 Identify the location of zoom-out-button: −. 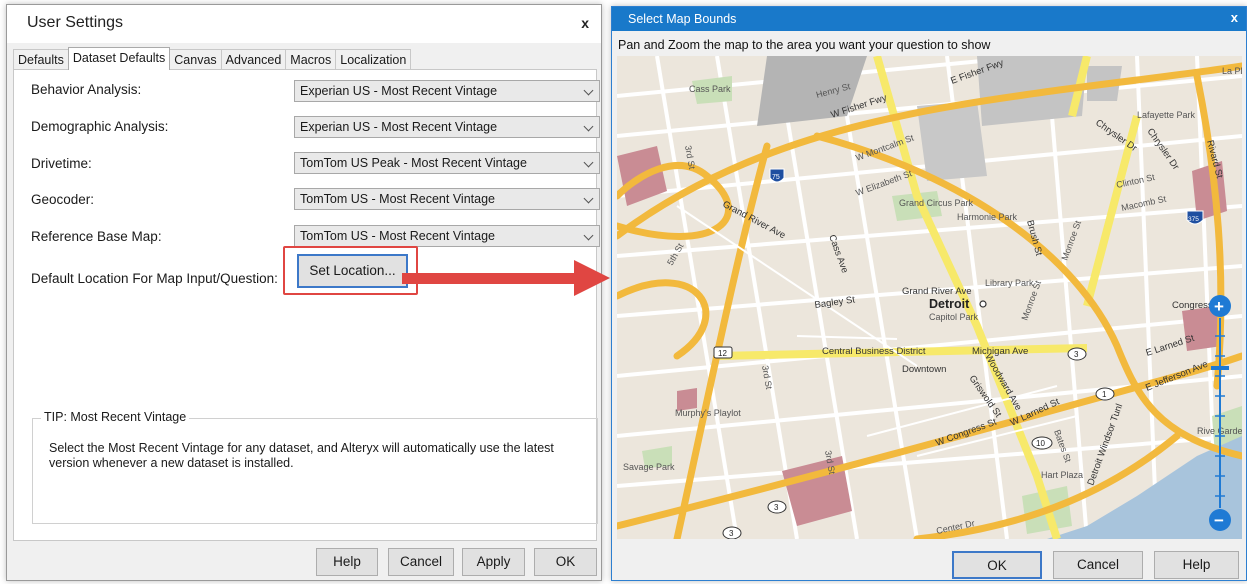
(1220, 520).